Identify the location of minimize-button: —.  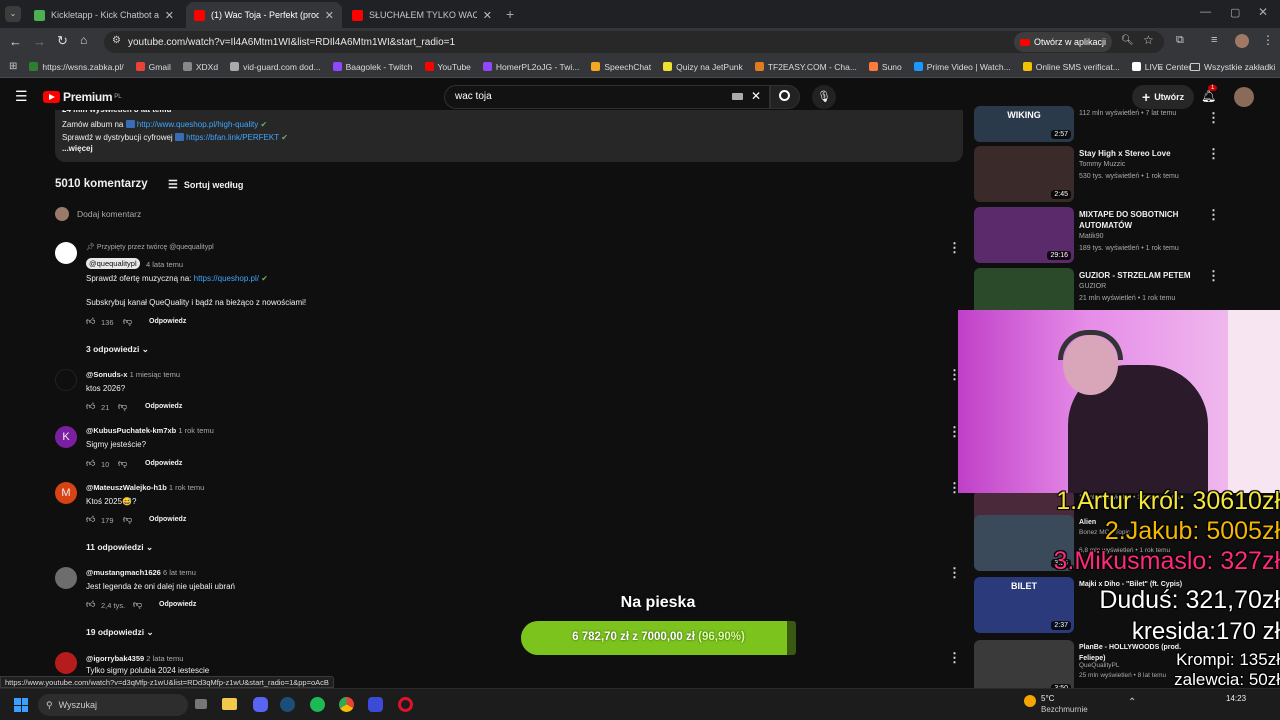
(1205, 12).